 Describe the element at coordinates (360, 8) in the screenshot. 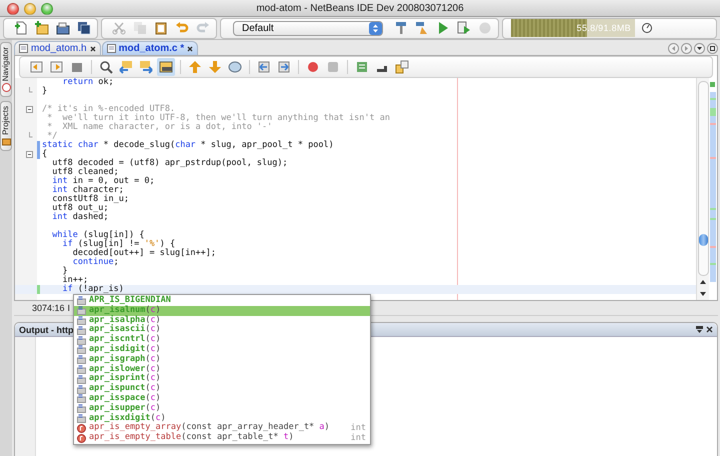

I see `window-title: mod-atom - NetBeans IDE Dev 200803071206` at that location.